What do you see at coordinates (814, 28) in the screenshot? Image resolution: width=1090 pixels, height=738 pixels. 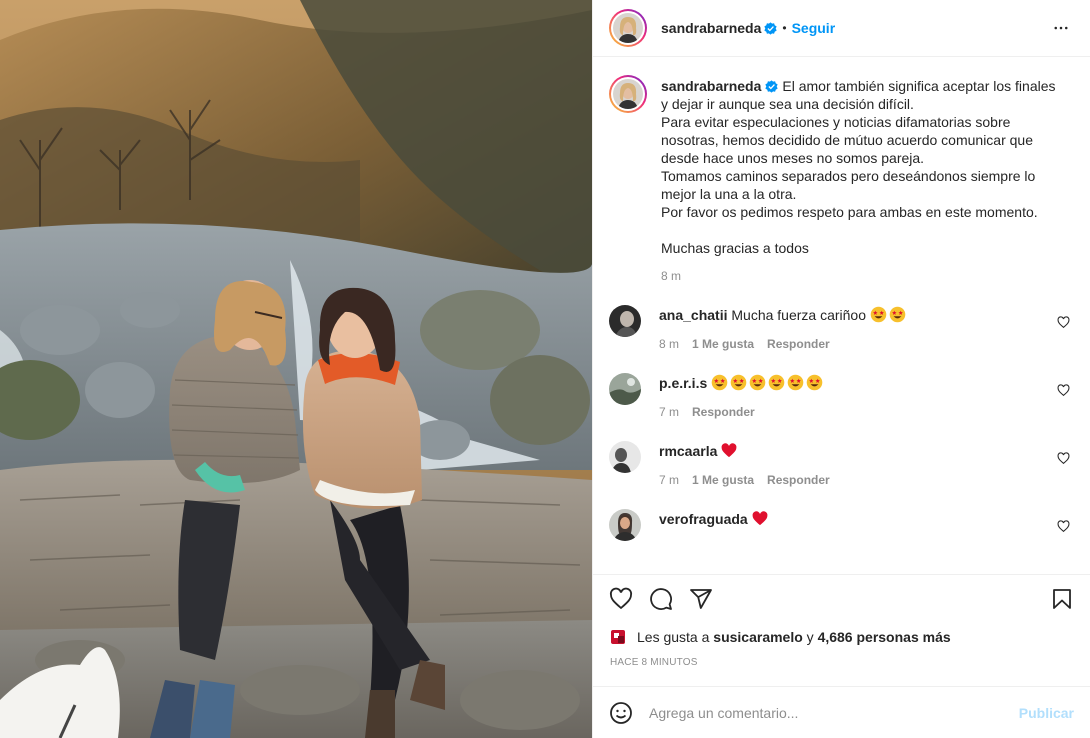 I see `follow-button: Seguir` at bounding box center [814, 28].